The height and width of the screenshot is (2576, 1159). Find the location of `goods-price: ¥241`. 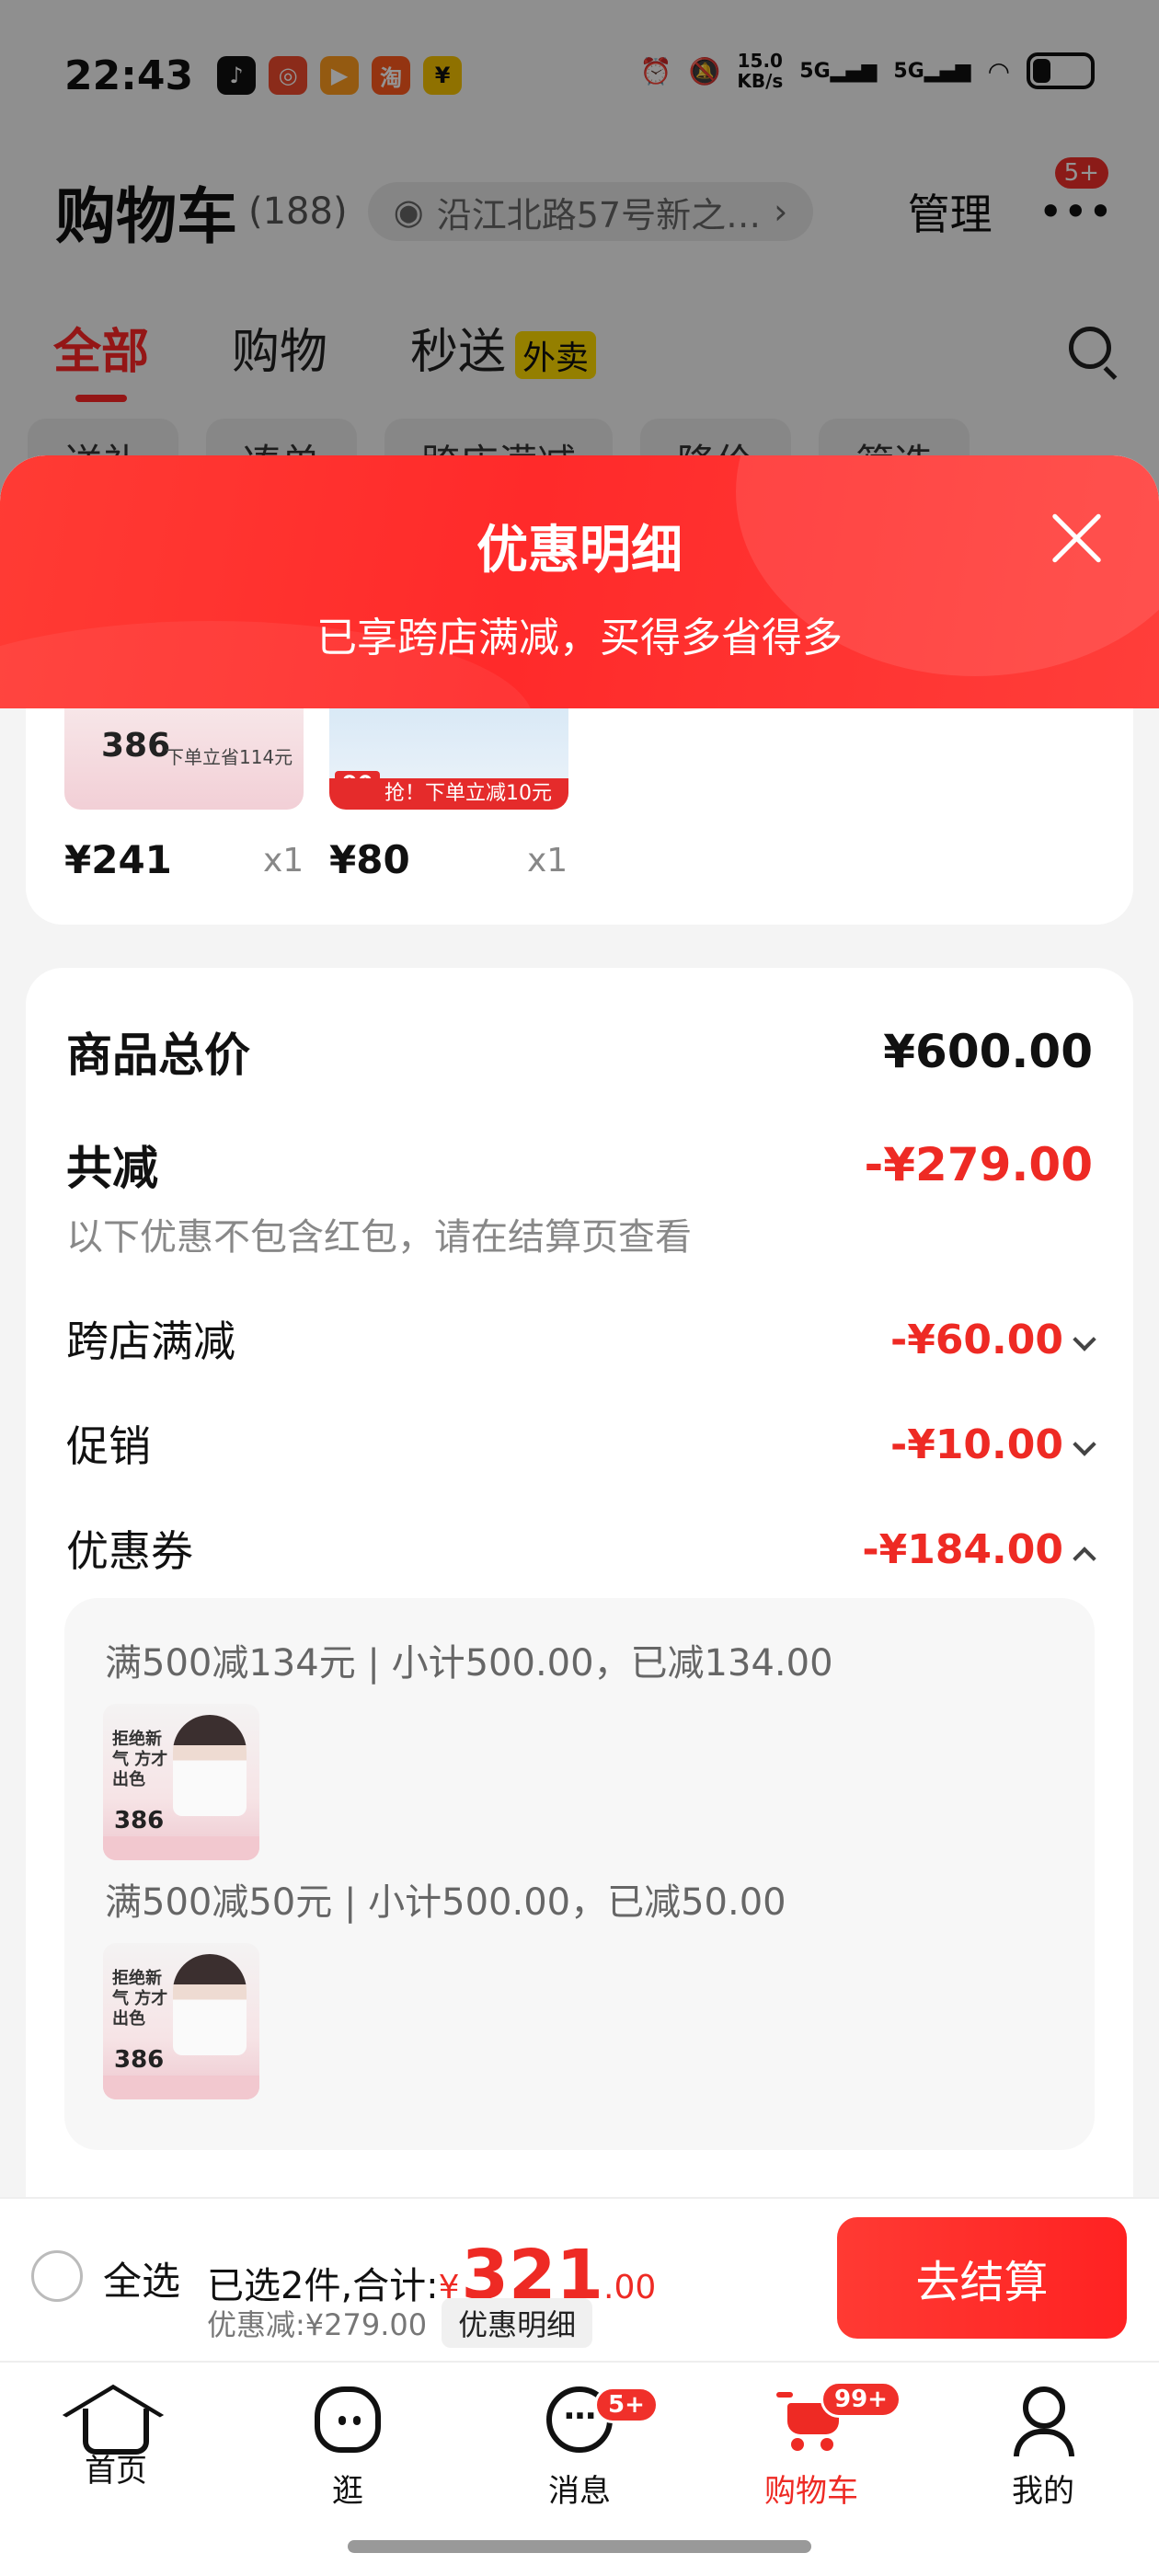

goods-price: ¥241 is located at coordinates (118, 859).